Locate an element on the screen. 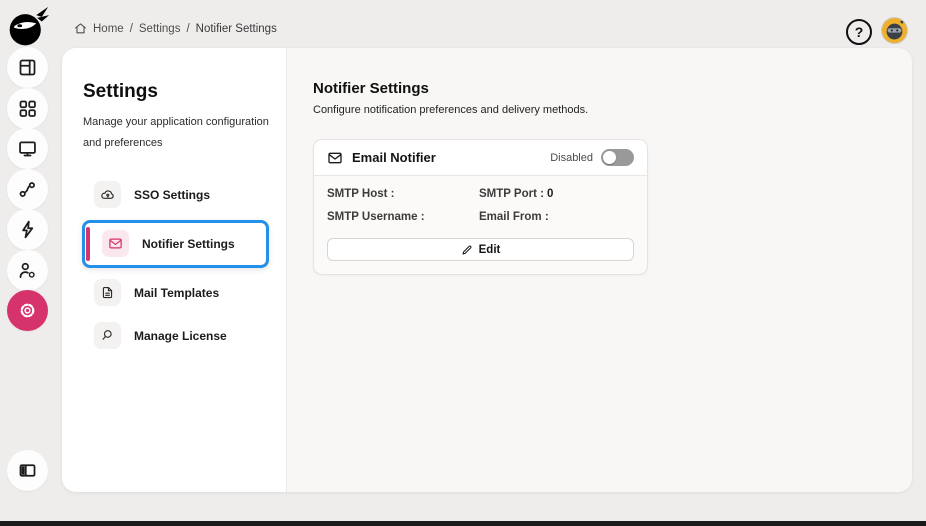  nav-item-sso-settings: SSO Settings is located at coordinates (176, 195).